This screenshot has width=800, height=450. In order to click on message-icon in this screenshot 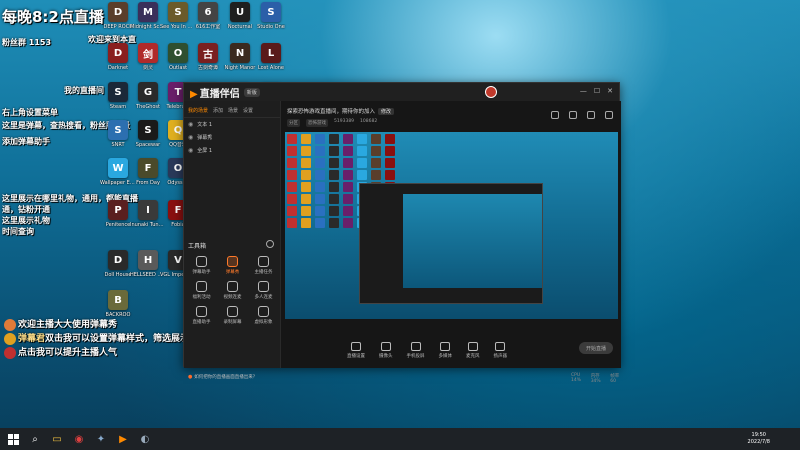, I will do `click(573, 115)`.